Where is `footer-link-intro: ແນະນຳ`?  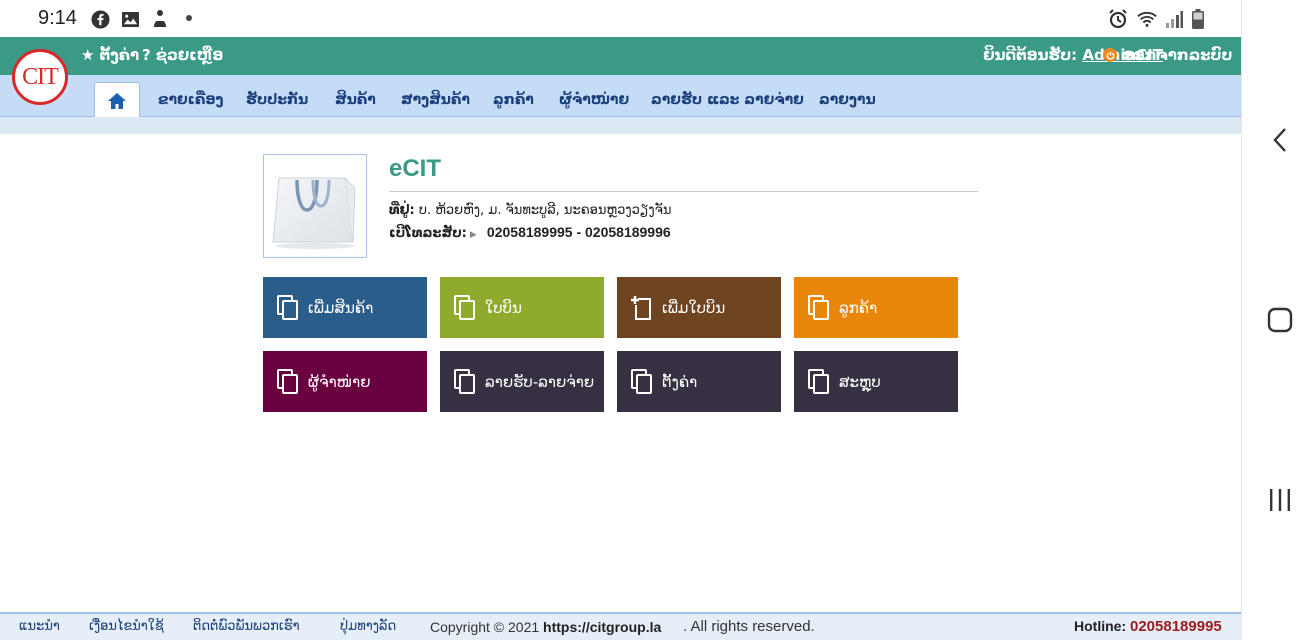
footer-link-intro: ແນະນຳ is located at coordinates (39, 626).